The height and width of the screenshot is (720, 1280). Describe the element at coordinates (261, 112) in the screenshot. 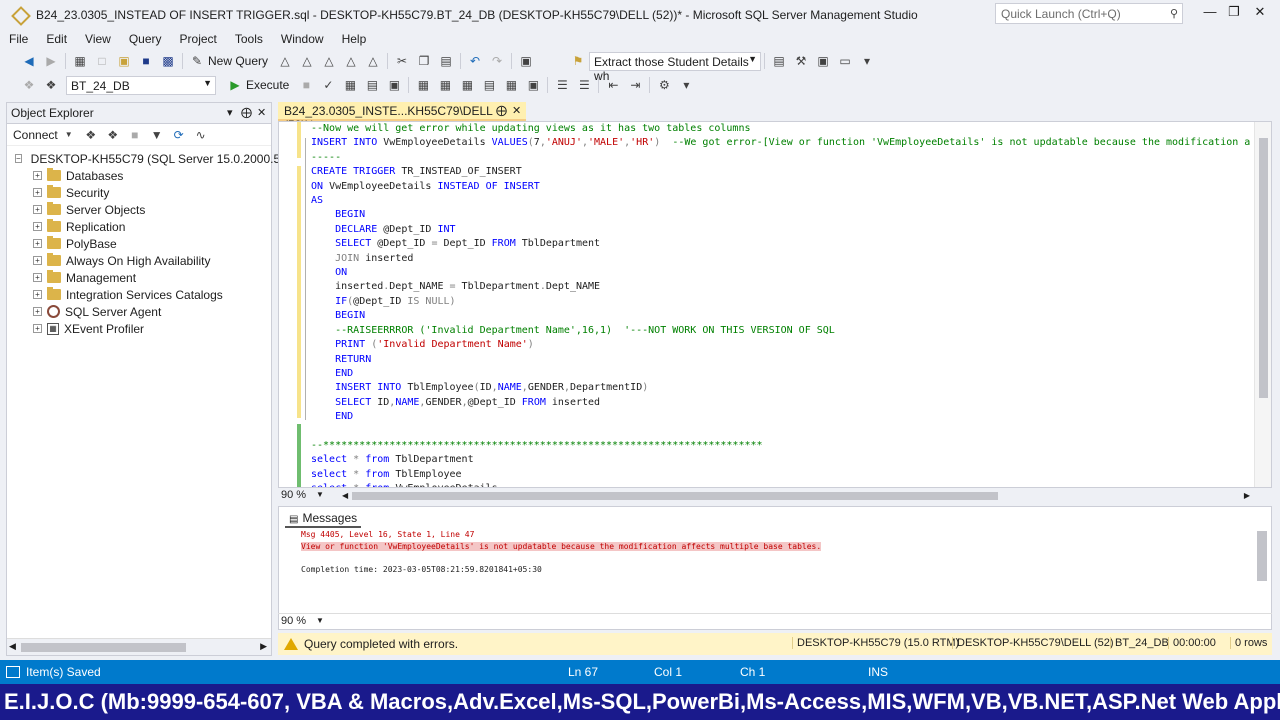

I see `close-icon: ✕` at that location.